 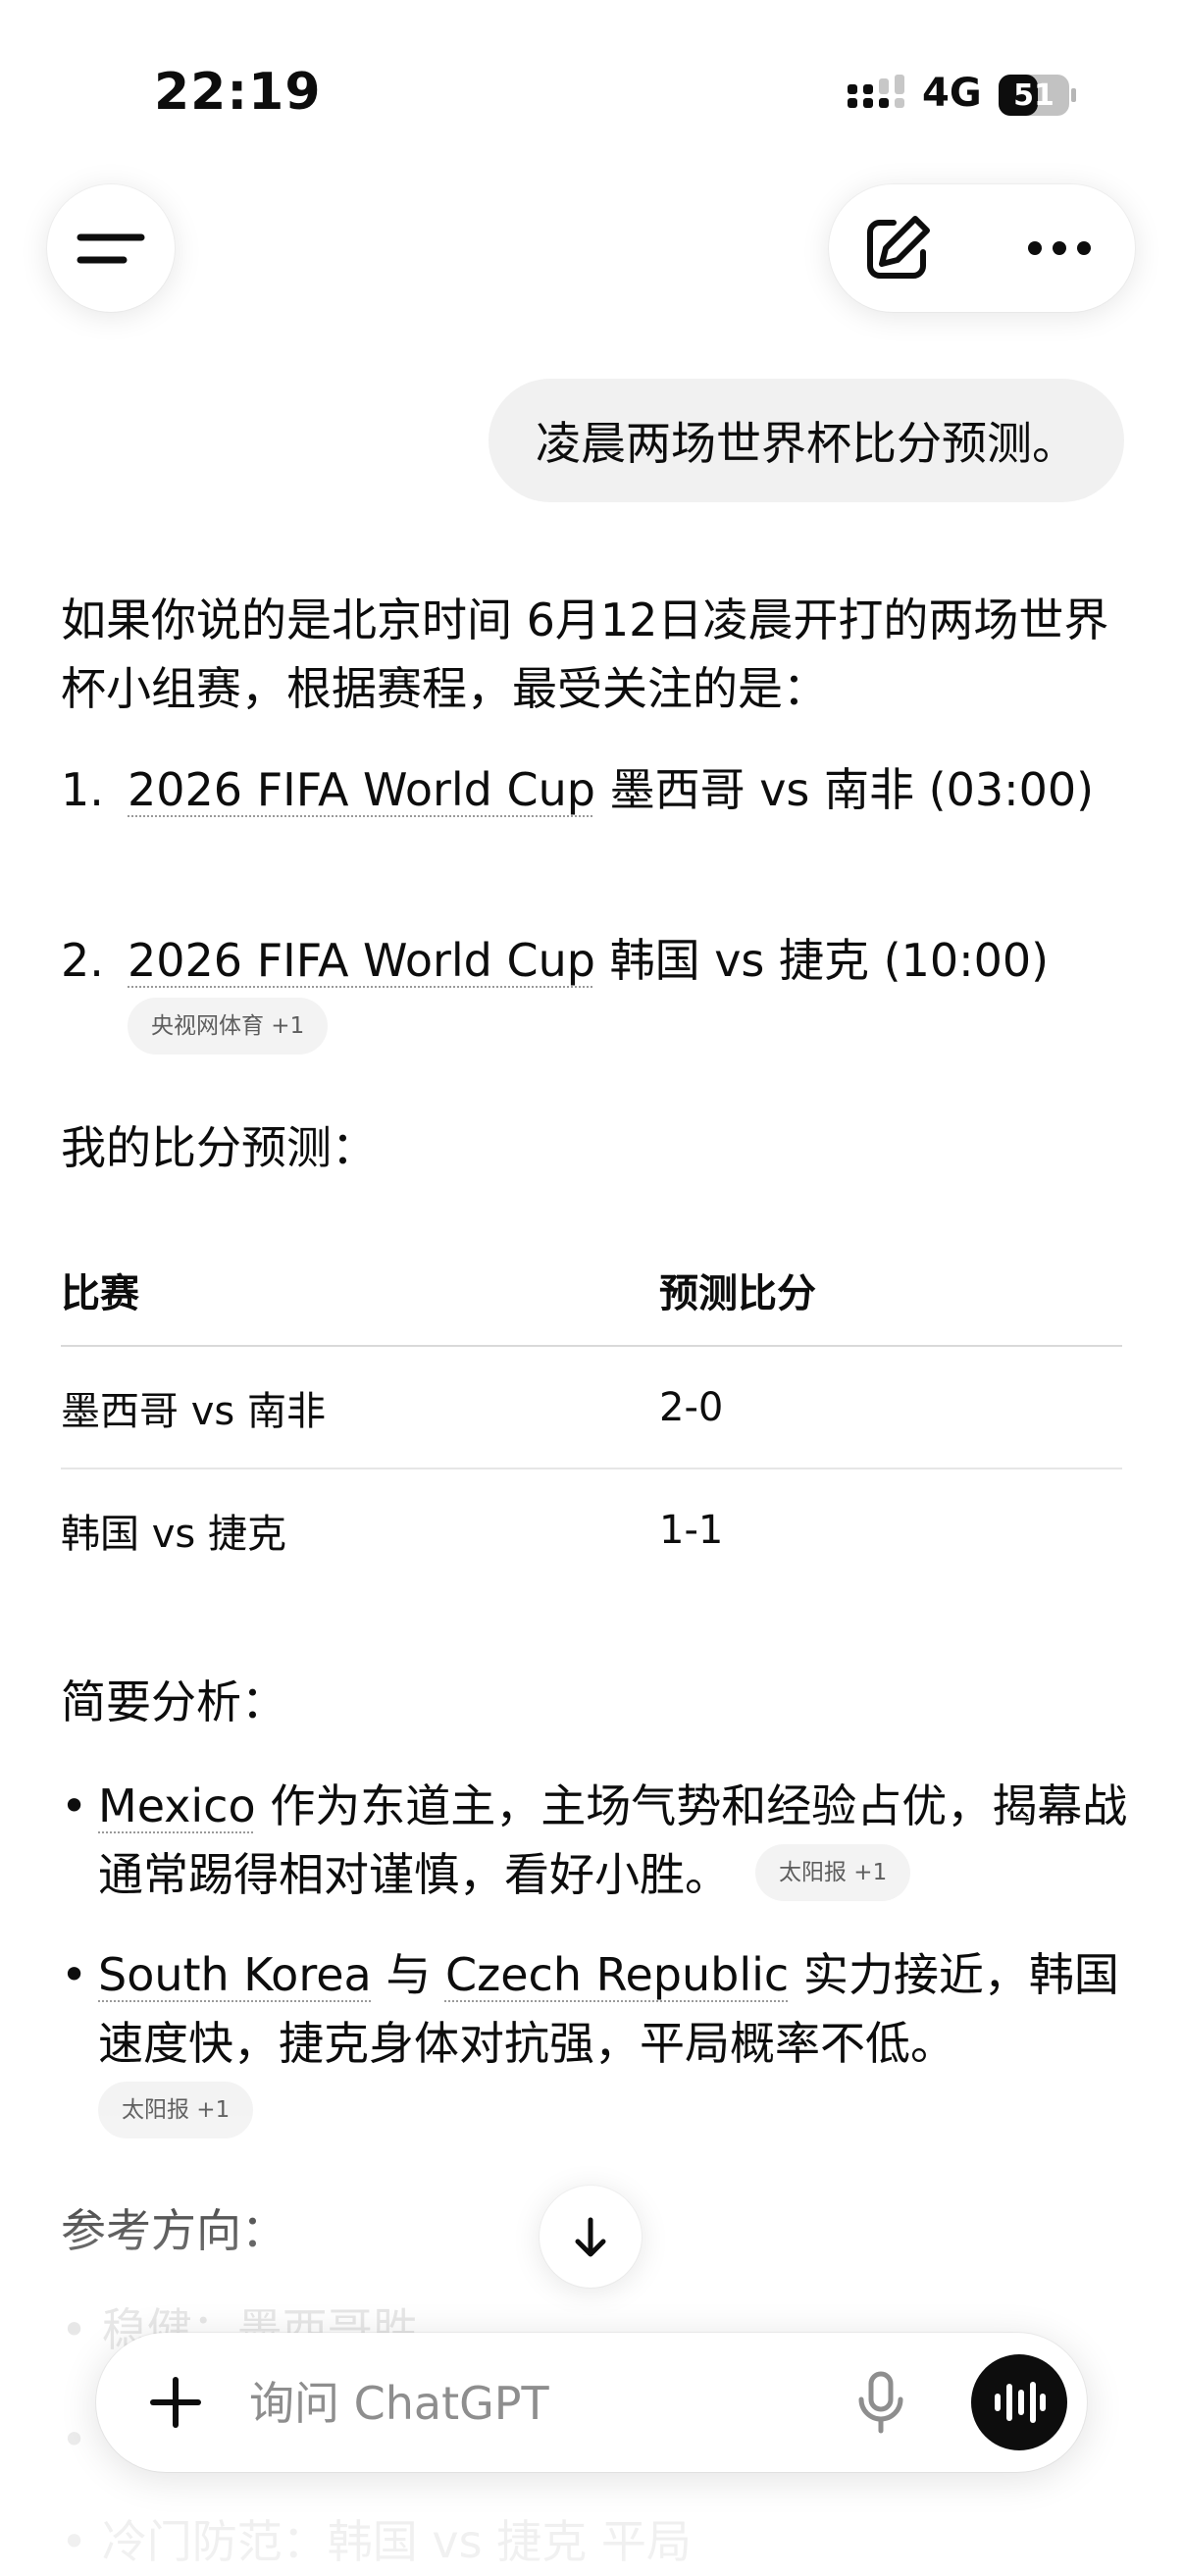 I want to click on more-button, so click(x=1060, y=248).